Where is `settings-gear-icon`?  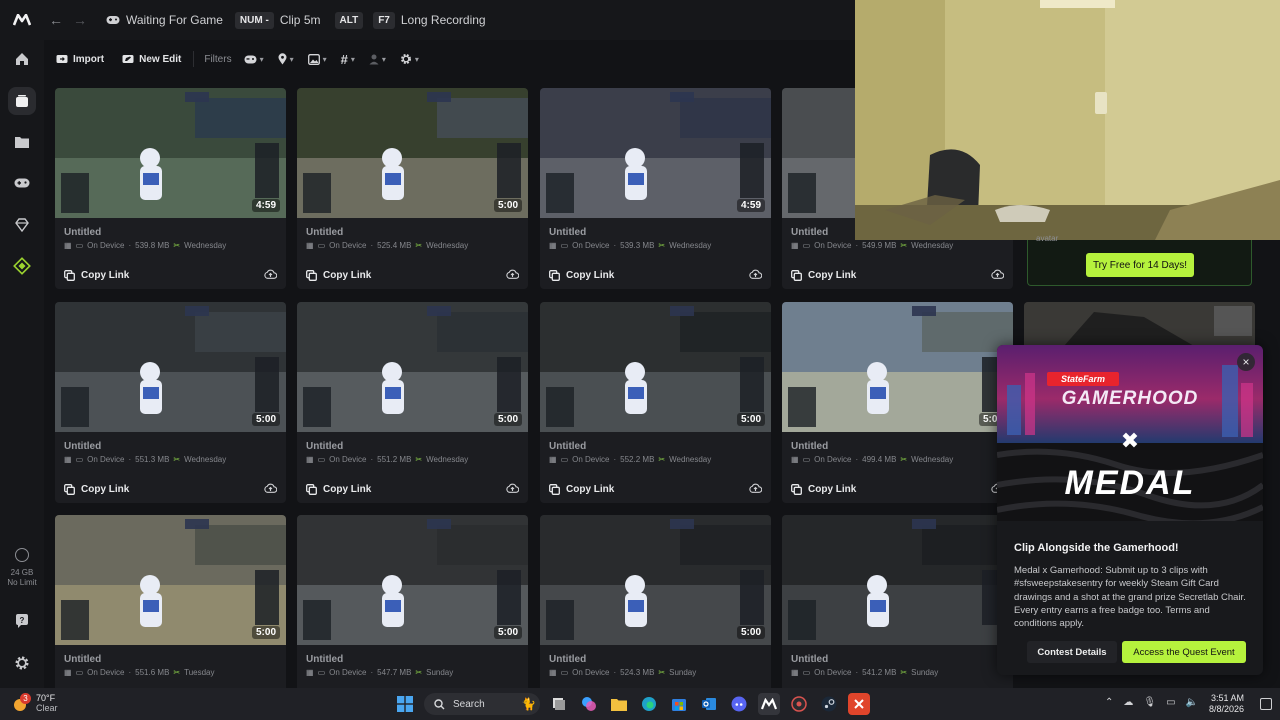
settings-gear-icon is located at coordinates (22, 663).